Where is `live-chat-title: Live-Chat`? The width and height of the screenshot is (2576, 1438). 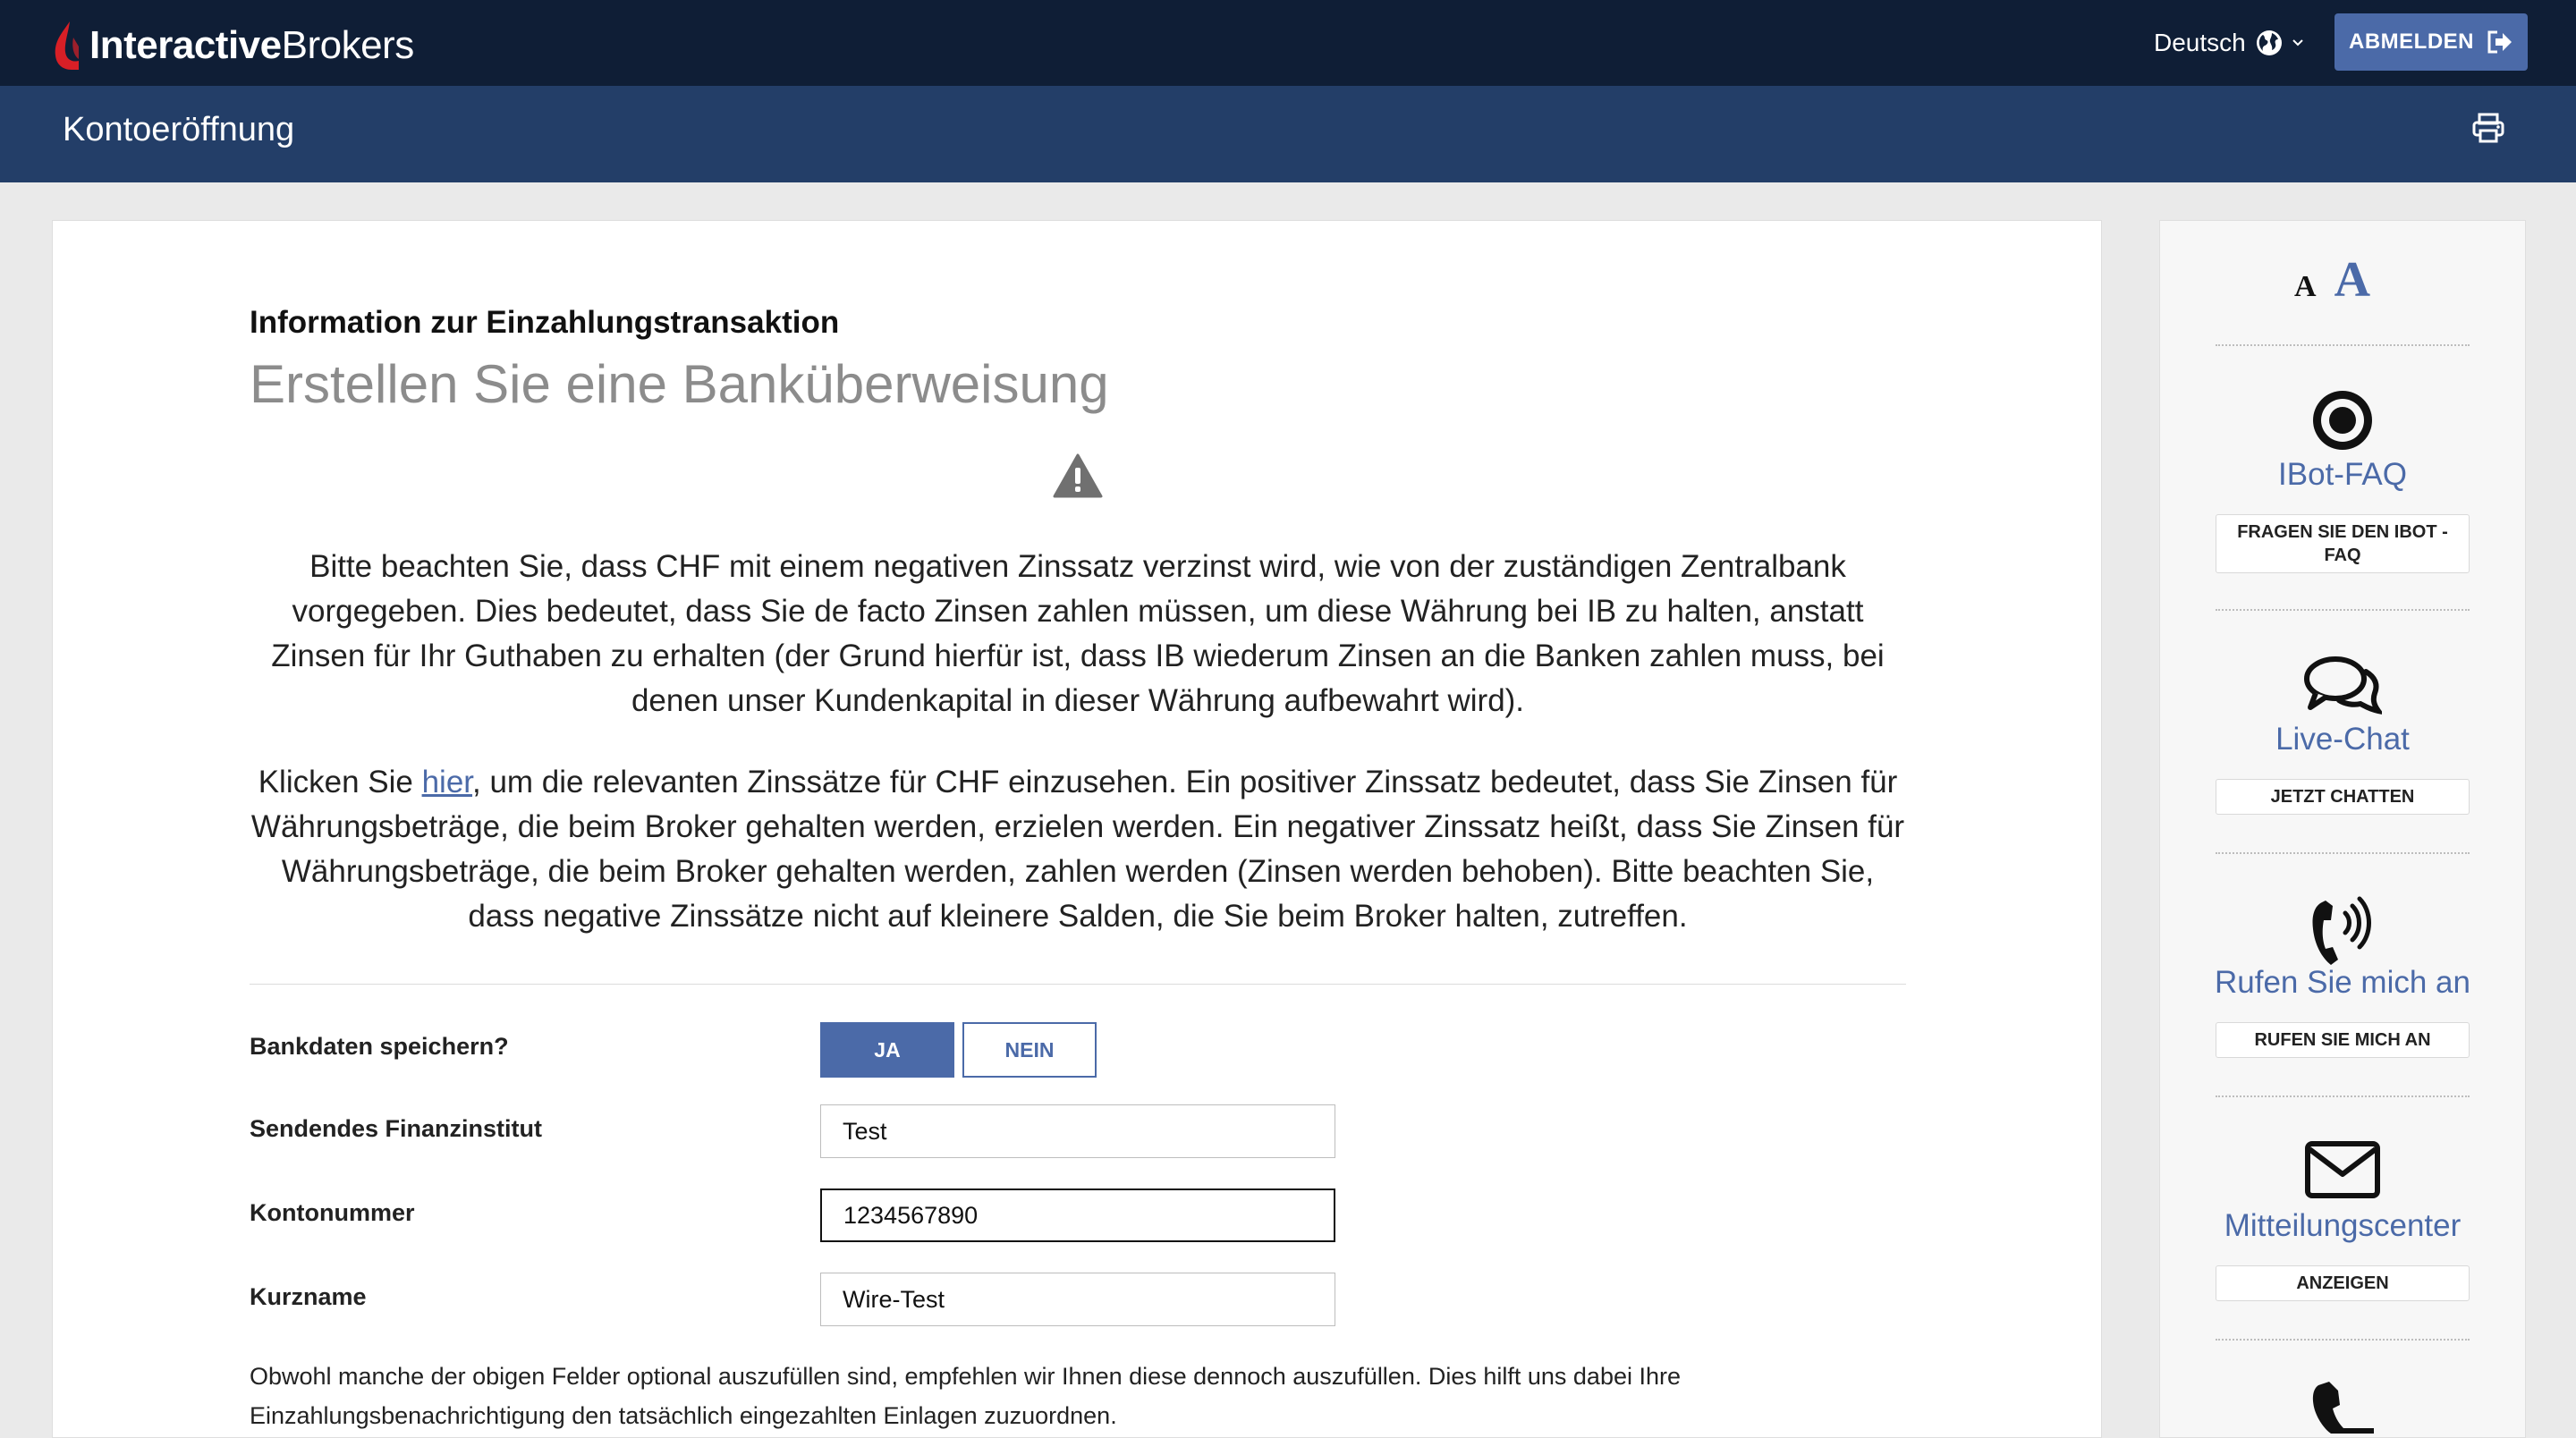
live-chat-title: Live-Chat is located at coordinates (2342, 739).